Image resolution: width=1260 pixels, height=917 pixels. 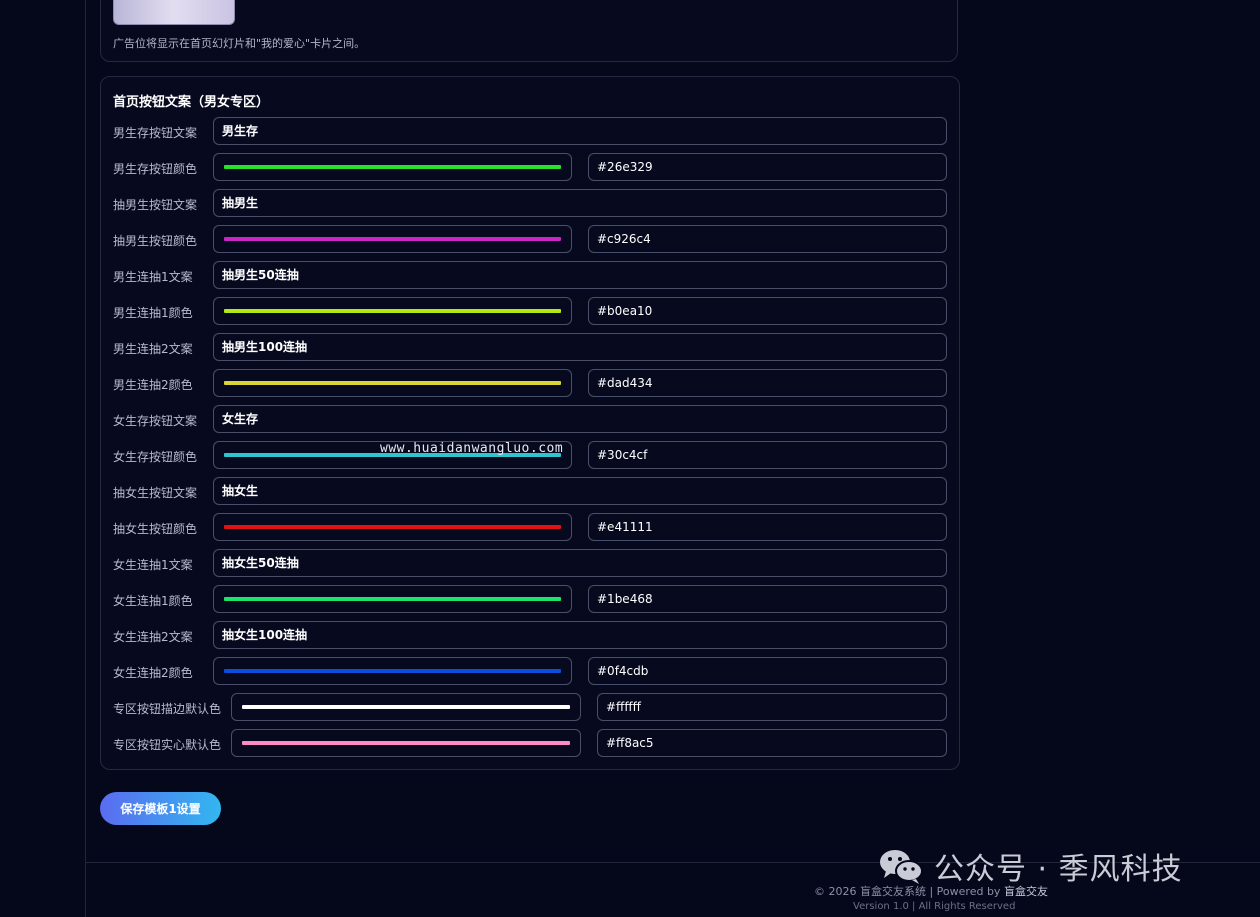 I want to click on color-setting-row: 抽男生按钮颜色 #c926c4, so click(x=530, y=239).